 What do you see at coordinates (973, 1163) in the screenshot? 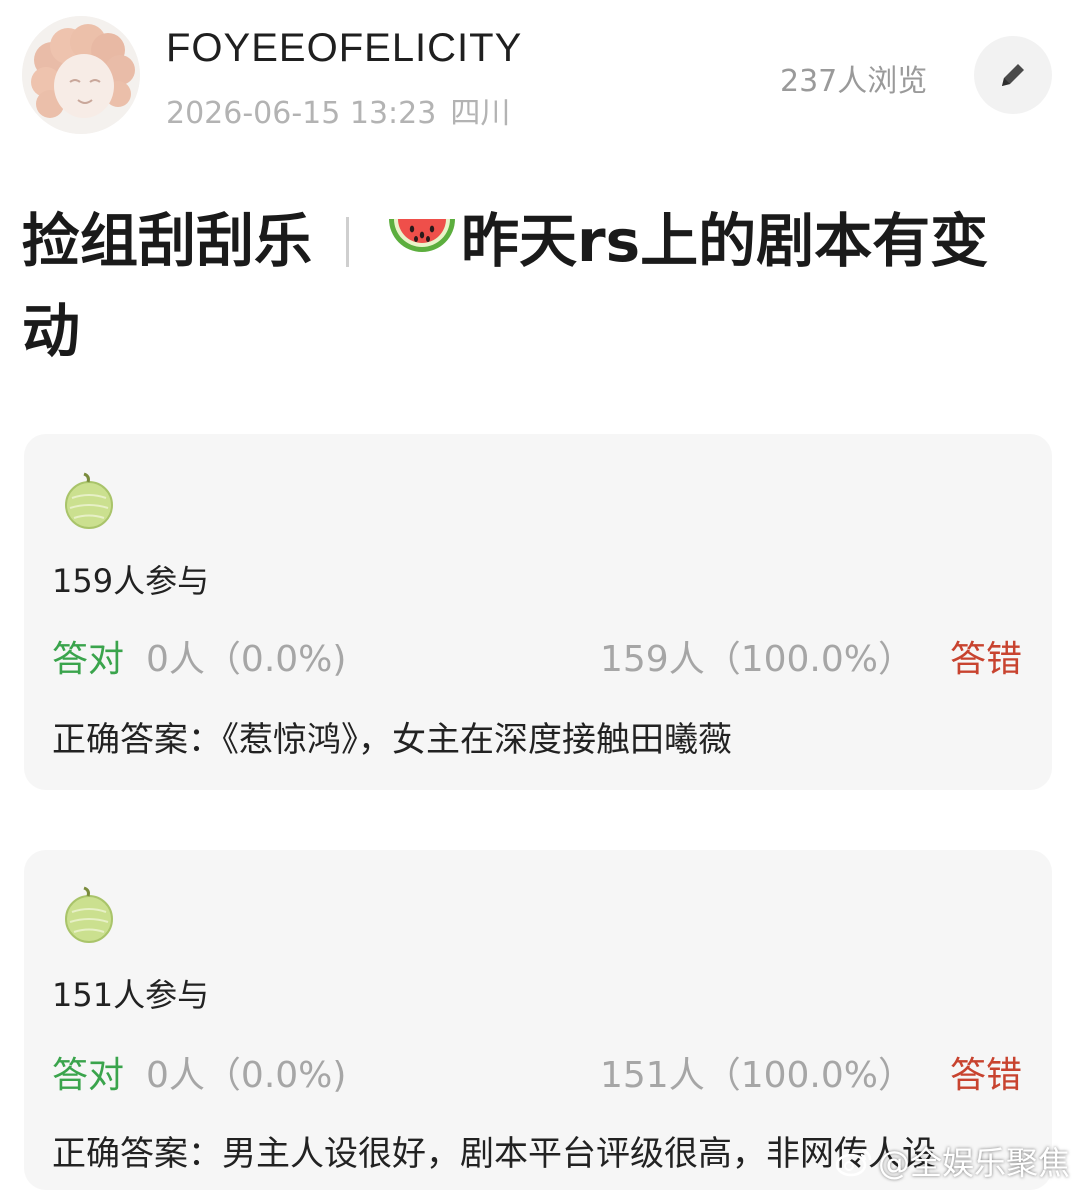
I see `watermark-text: @全娱乐聚焦` at bounding box center [973, 1163].